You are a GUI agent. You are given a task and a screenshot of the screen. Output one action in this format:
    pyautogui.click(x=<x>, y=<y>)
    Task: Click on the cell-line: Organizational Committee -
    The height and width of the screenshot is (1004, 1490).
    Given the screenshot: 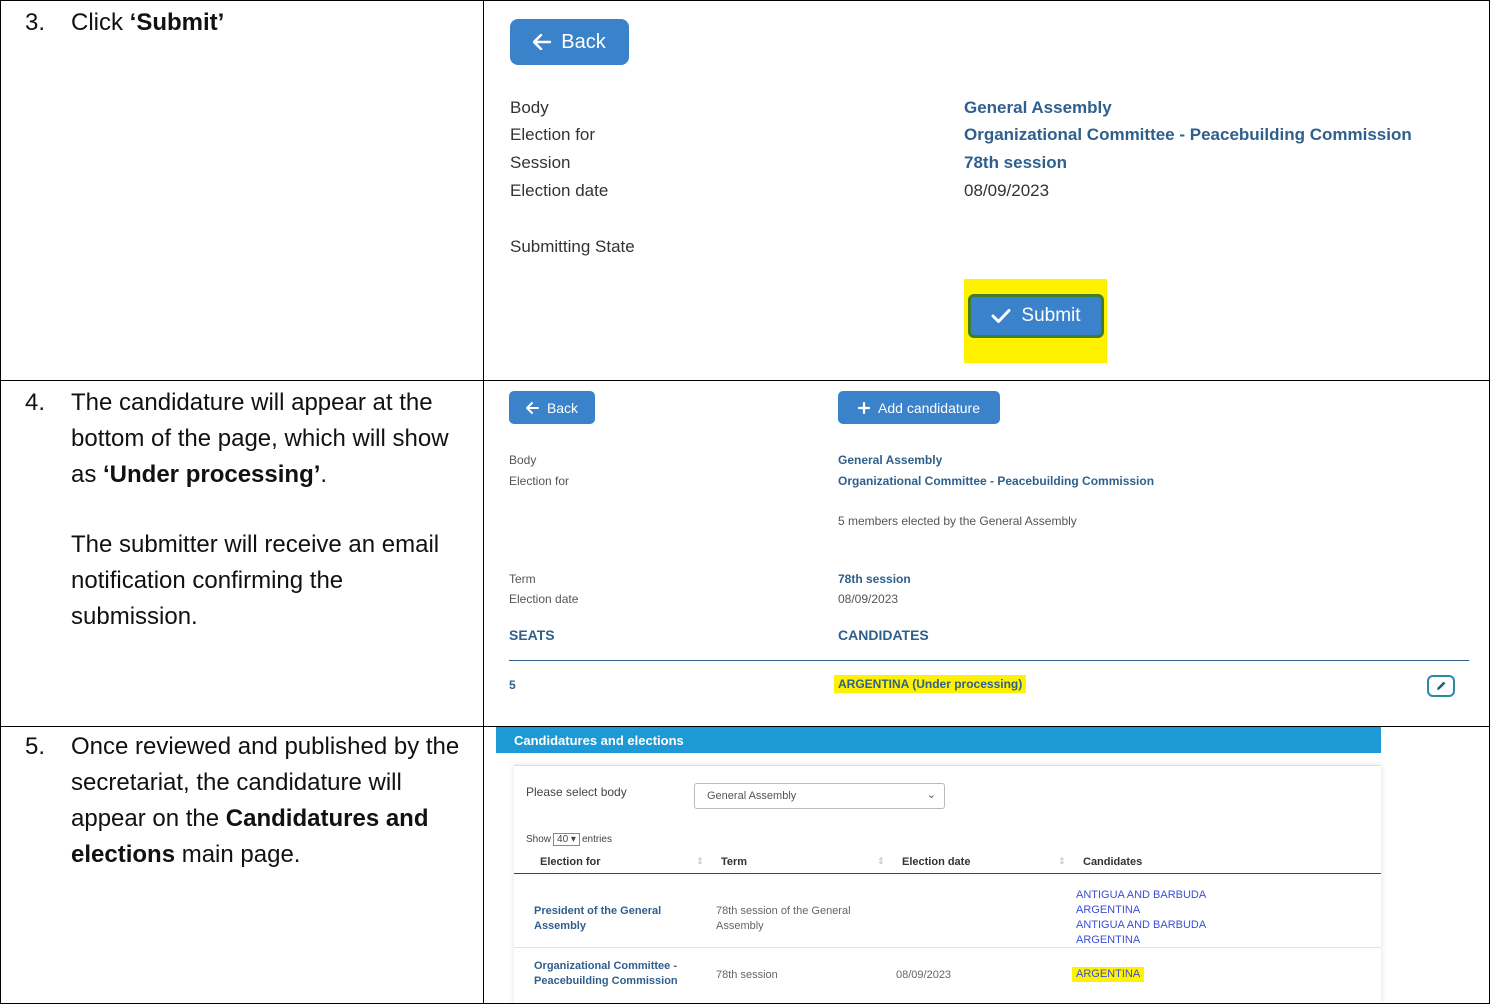 What is the action you would take?
    pyautogui.click(x=606, y=966)
    